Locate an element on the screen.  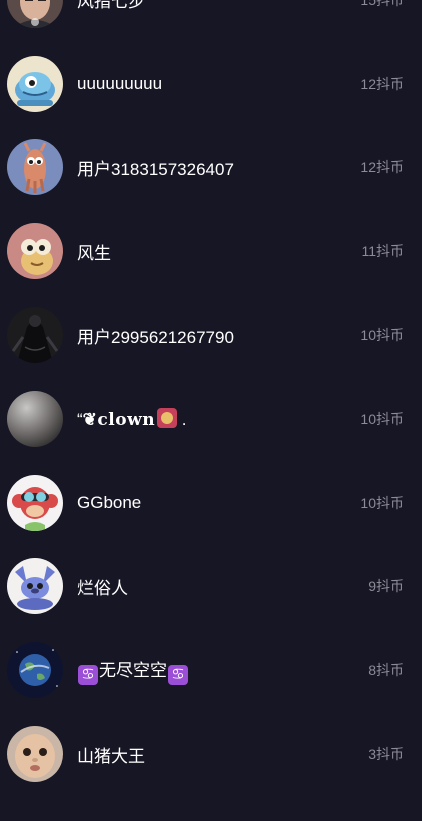
user-name: ♋ 无尽空空 ♋ is located at coordinates (133, 670).